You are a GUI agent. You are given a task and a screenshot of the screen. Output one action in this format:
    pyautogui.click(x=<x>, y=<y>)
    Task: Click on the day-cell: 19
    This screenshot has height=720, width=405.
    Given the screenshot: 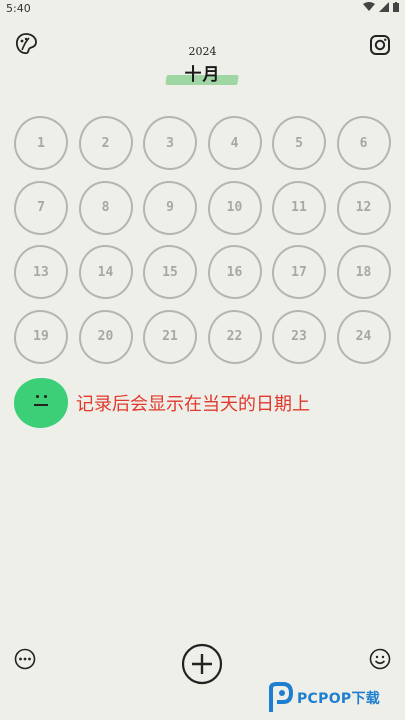 What is the action you would take?
    pyautogui.click(x=41, y=336)
    